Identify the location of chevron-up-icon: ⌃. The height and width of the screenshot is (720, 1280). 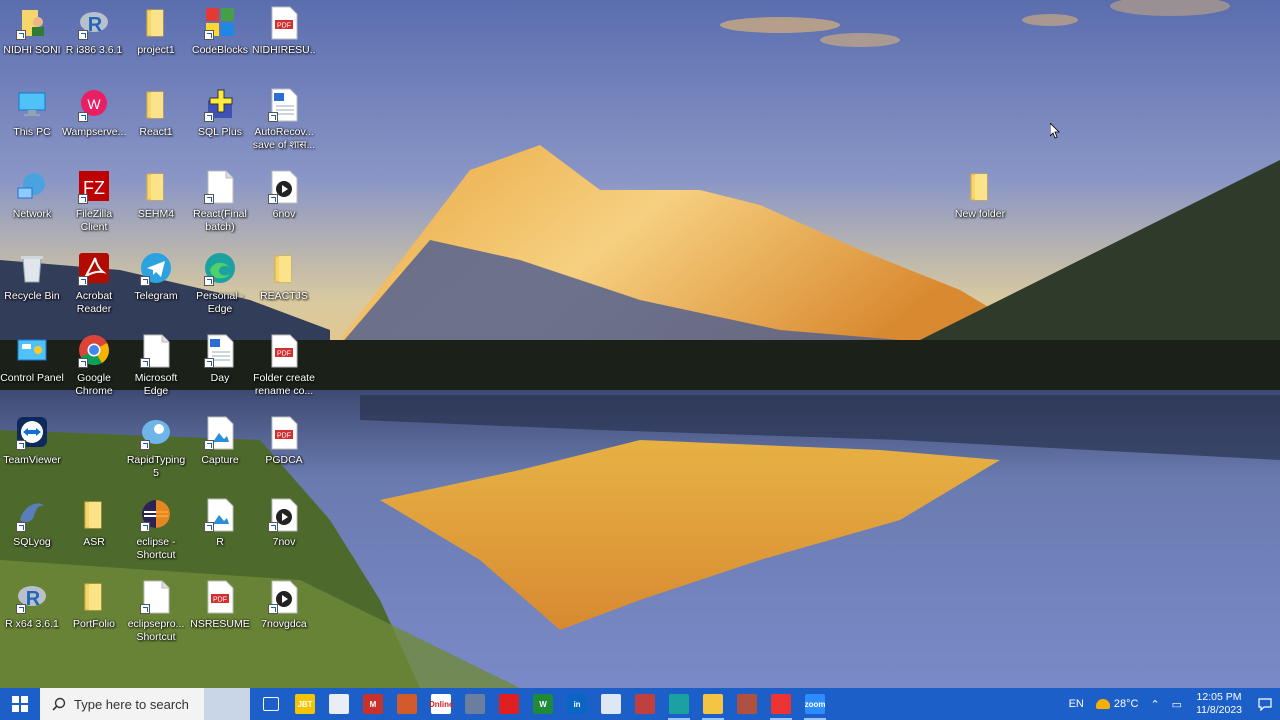
(1154, 704).